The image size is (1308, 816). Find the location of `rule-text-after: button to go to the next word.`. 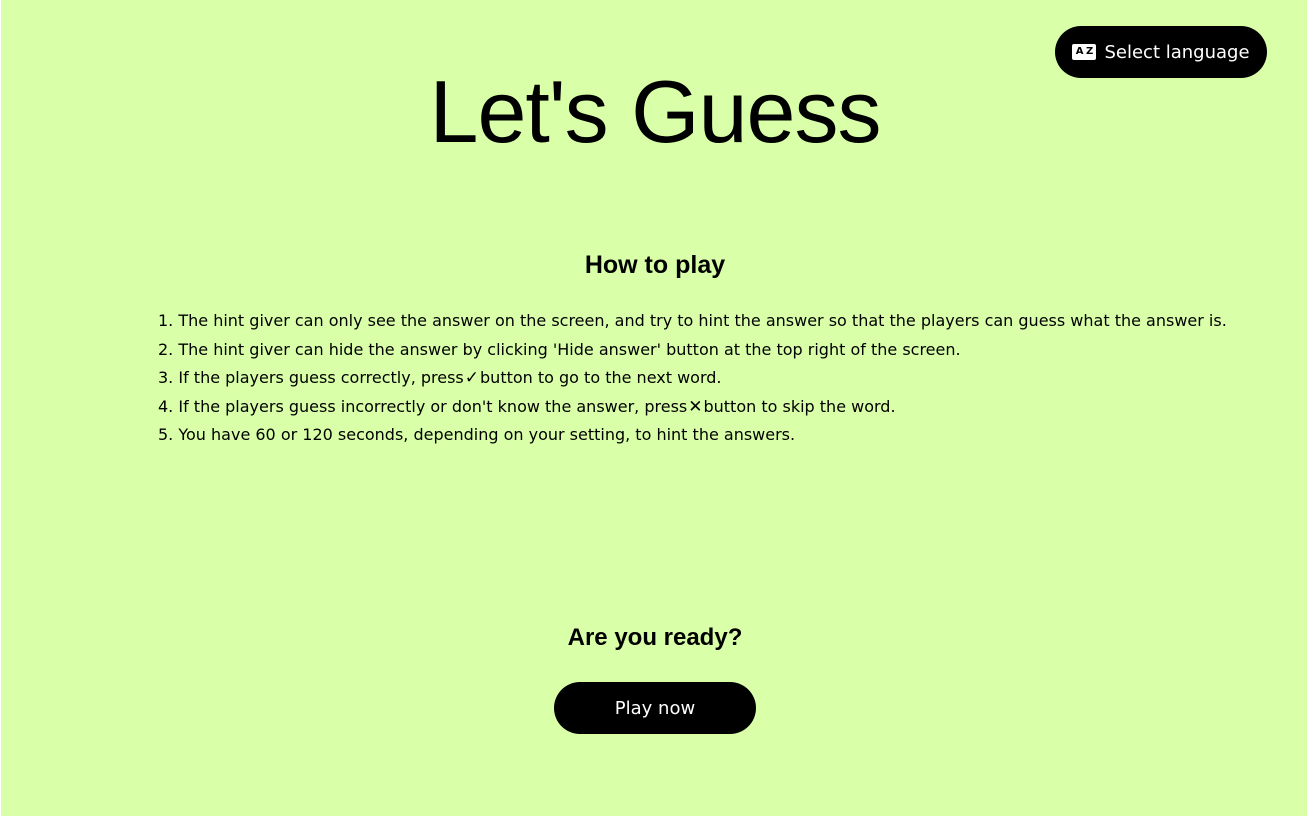

rule-text-after: button to go to the next word. is located at coordinates (601, 377).